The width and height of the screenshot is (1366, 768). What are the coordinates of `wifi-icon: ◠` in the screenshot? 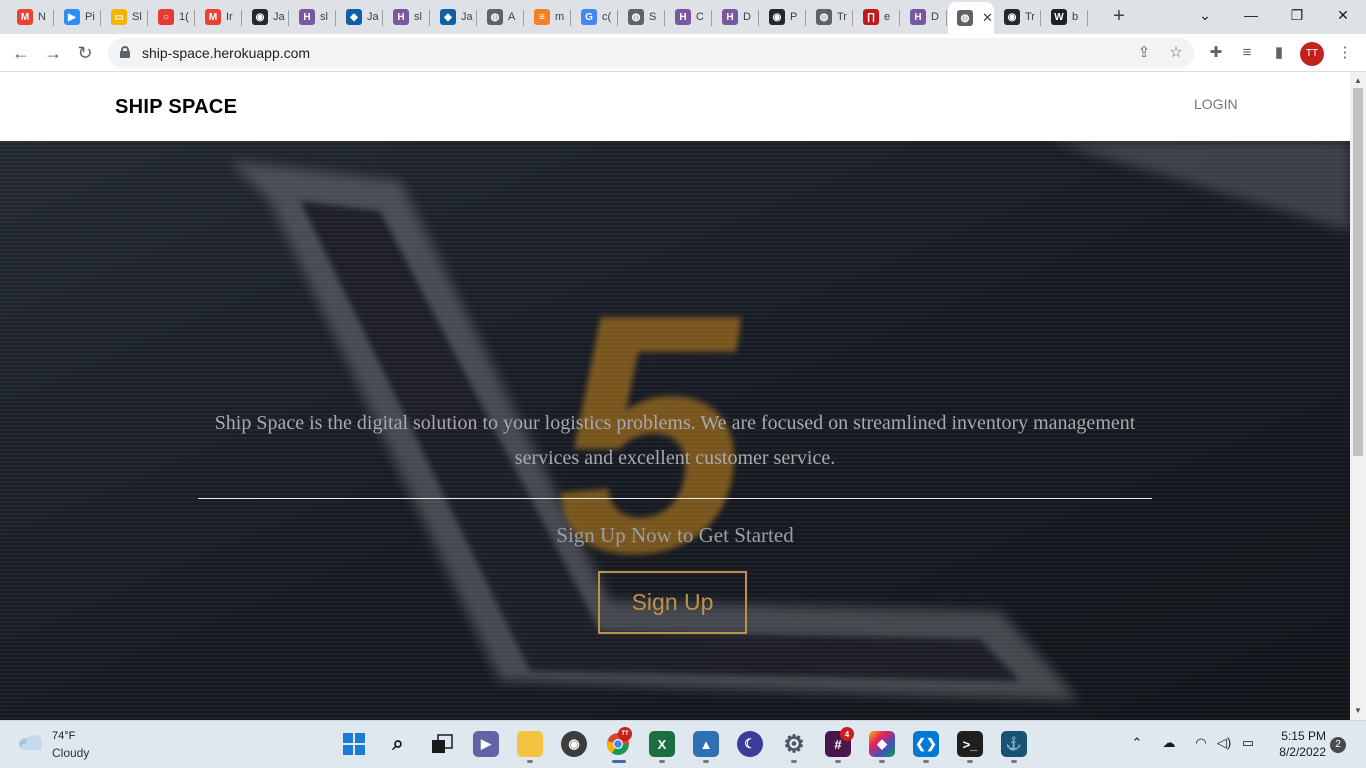 It's located at (1201, 743).